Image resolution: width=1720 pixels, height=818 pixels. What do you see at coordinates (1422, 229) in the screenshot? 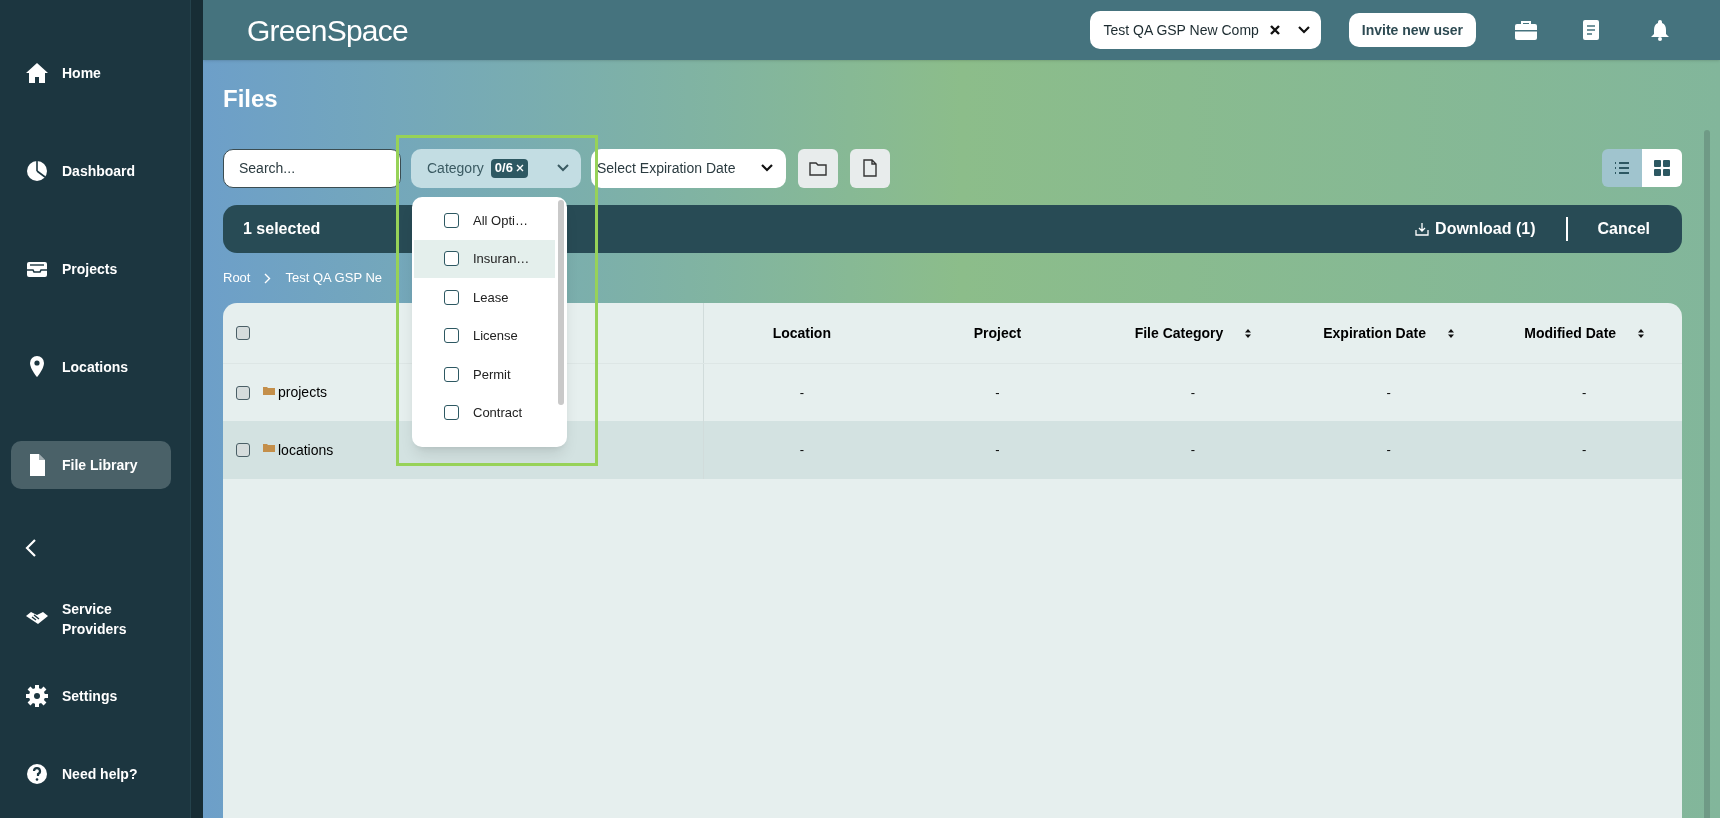
I see `download-icon` at bounding box center [1422, 229].